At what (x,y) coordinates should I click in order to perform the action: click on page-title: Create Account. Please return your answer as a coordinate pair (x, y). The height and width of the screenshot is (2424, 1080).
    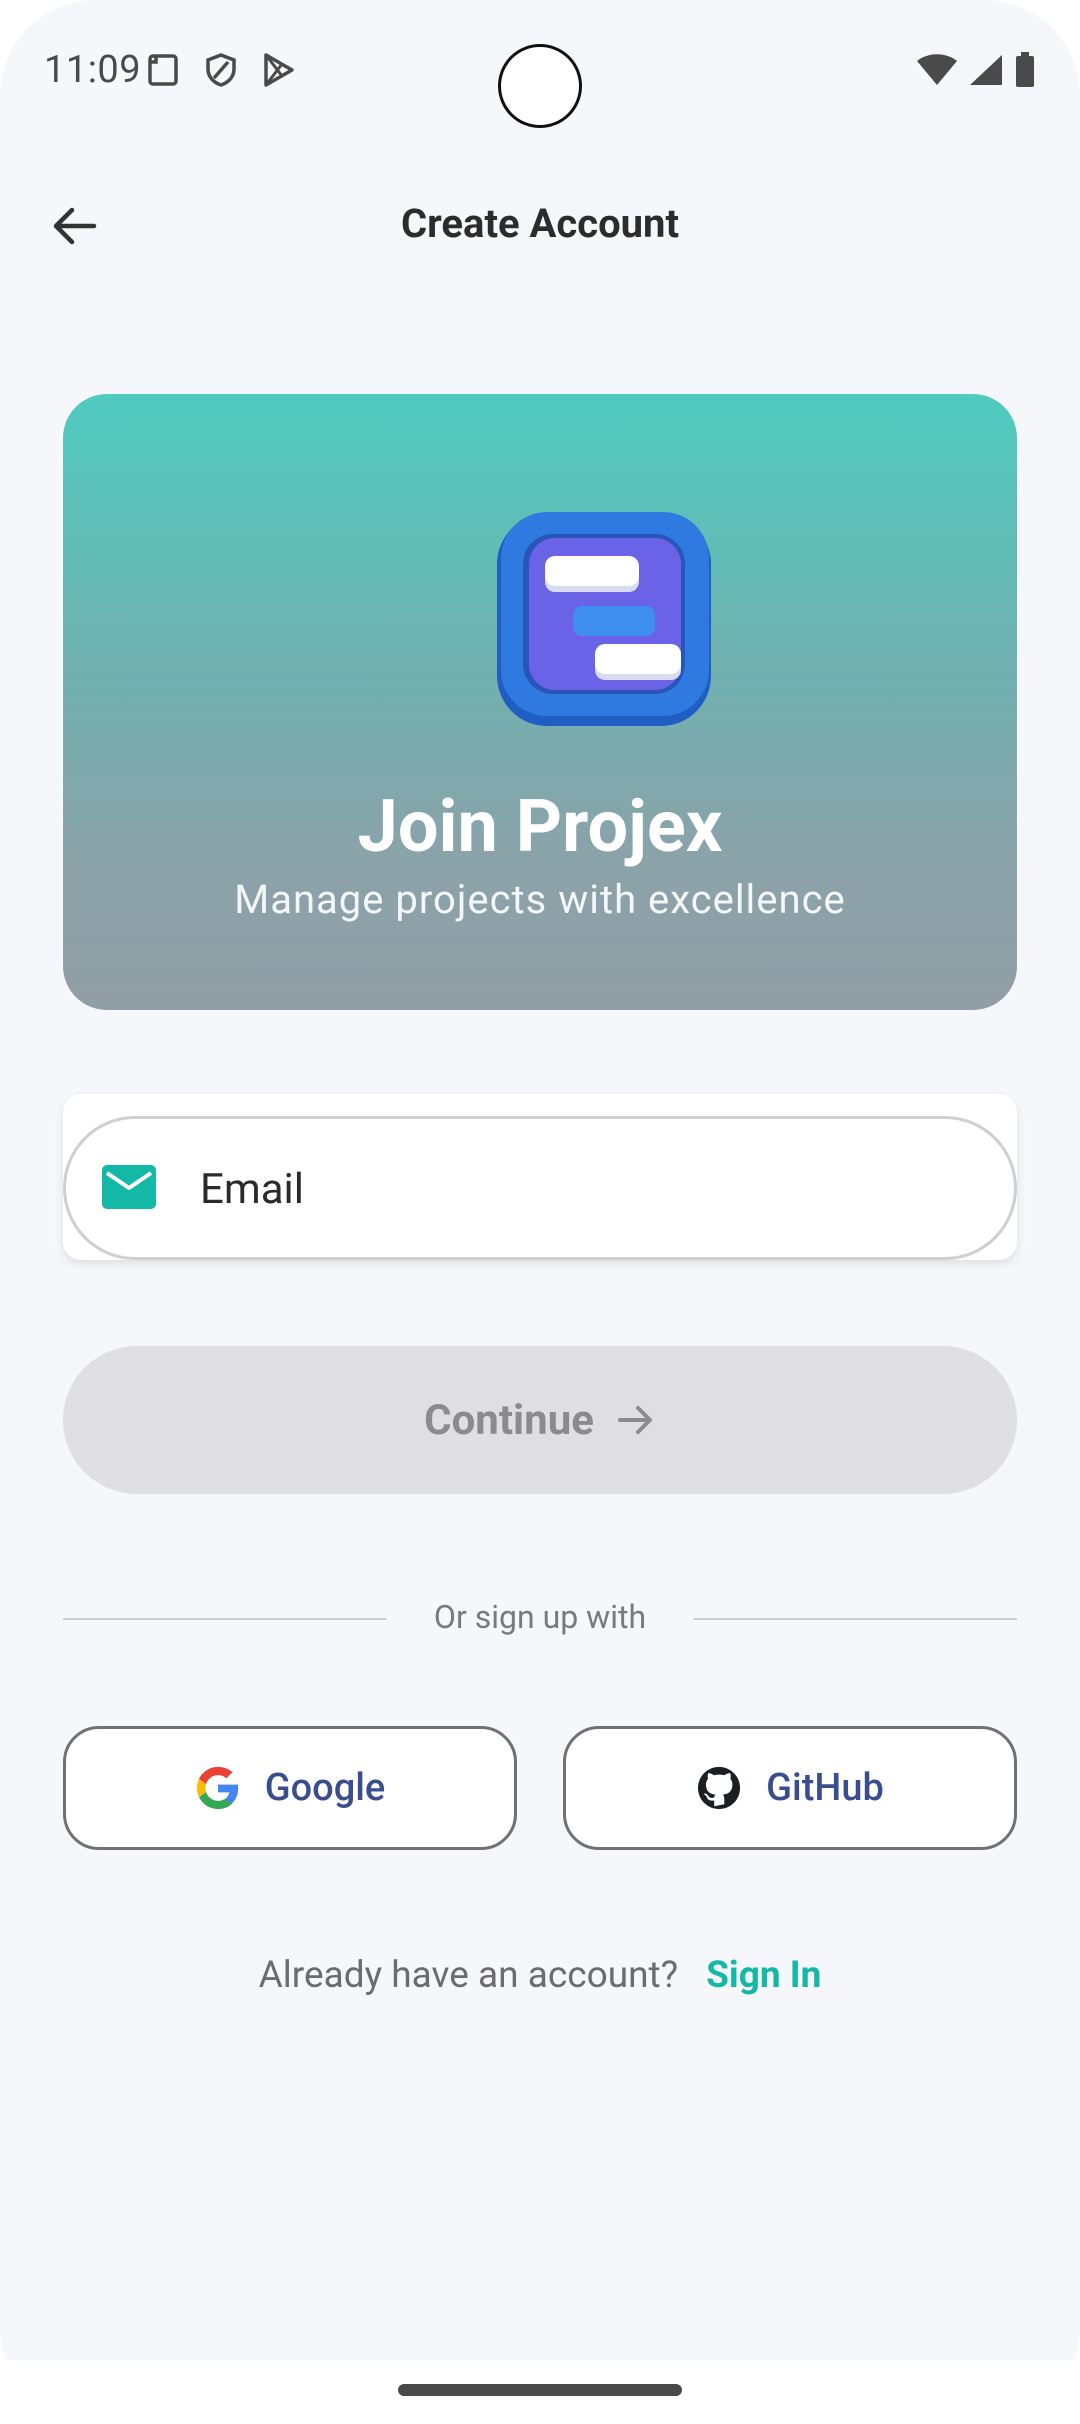
    Looking at the image, I should click on (540, 223).